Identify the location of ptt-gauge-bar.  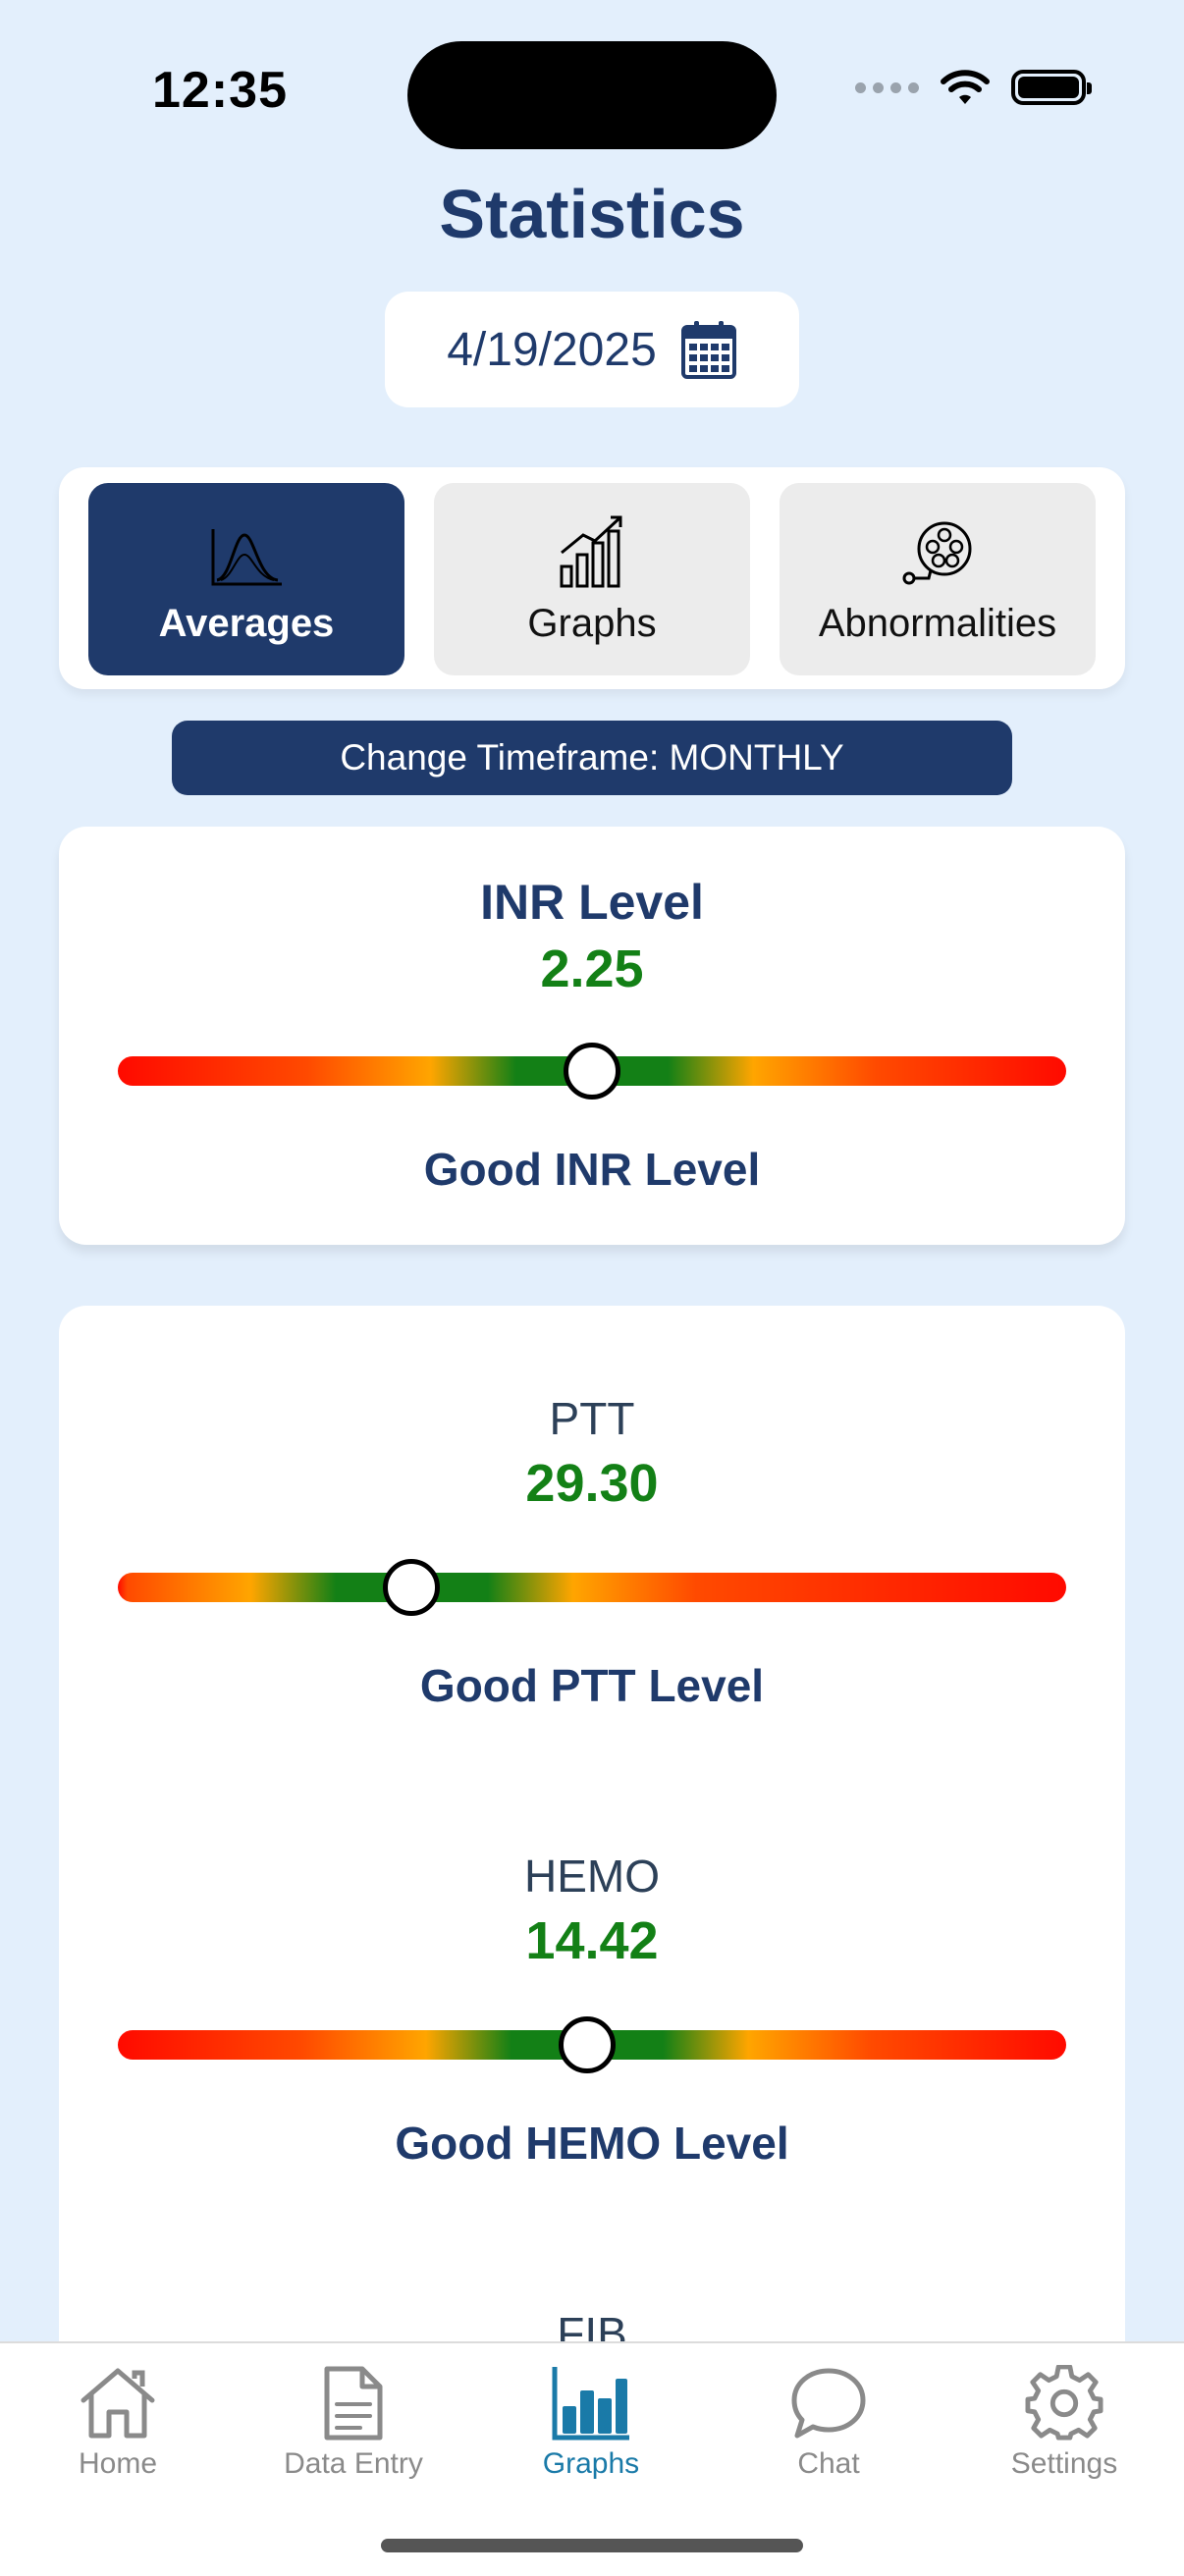
(592, 1587).